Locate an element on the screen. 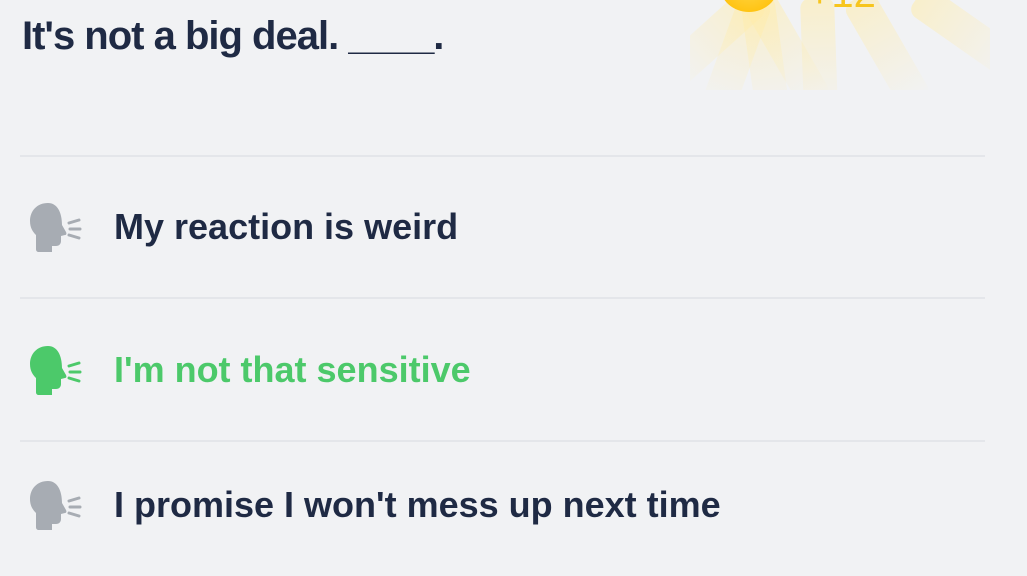 The image size is (1027, 576). xp-reward-burst: +12 is located at coordinates (840, 45).